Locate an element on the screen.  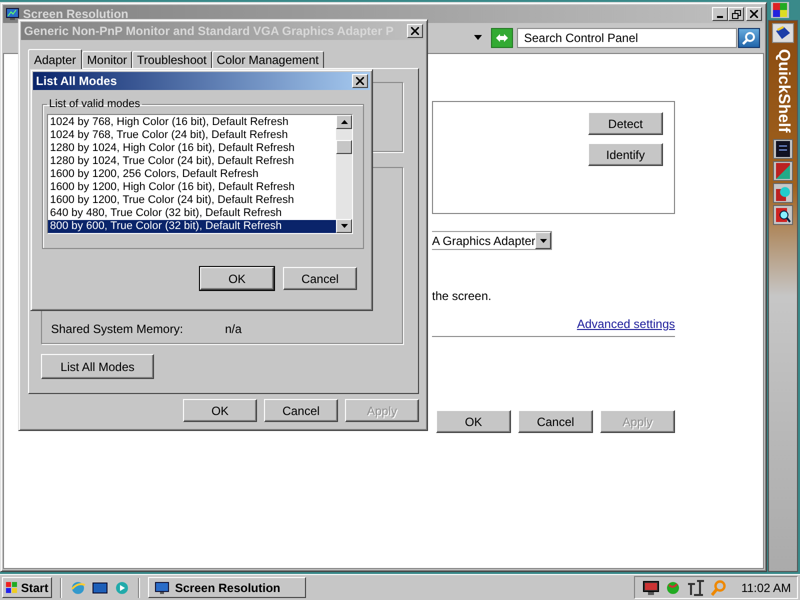
app-icon is located at coordinates (780, 10).